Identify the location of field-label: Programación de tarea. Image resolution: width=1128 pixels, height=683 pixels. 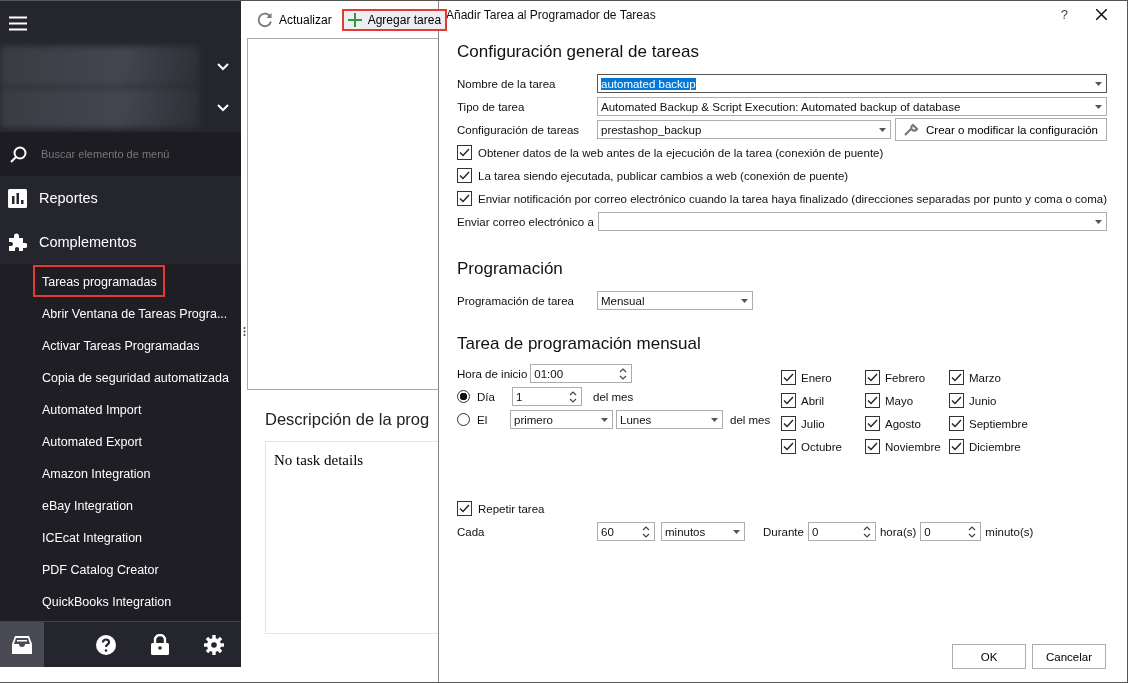
(516, 300).